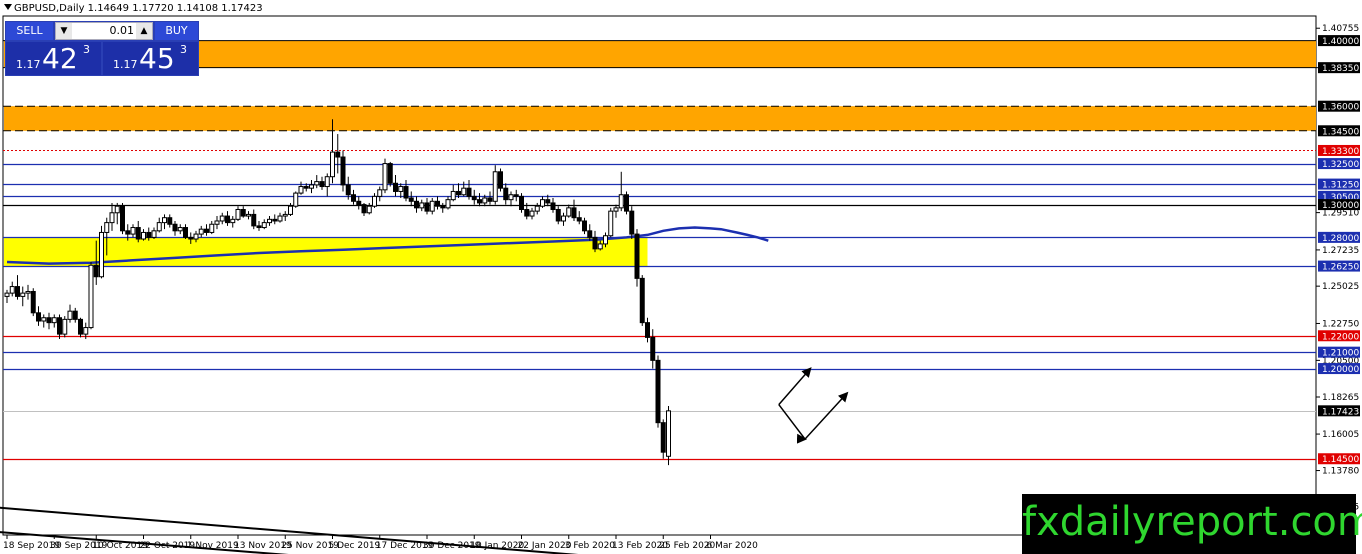 Image resolution: width=1362 pixels, height=554 pixels. Describe the element at coordinates (212, 228) in the screenshot. I see `candle-39-body` at that location.